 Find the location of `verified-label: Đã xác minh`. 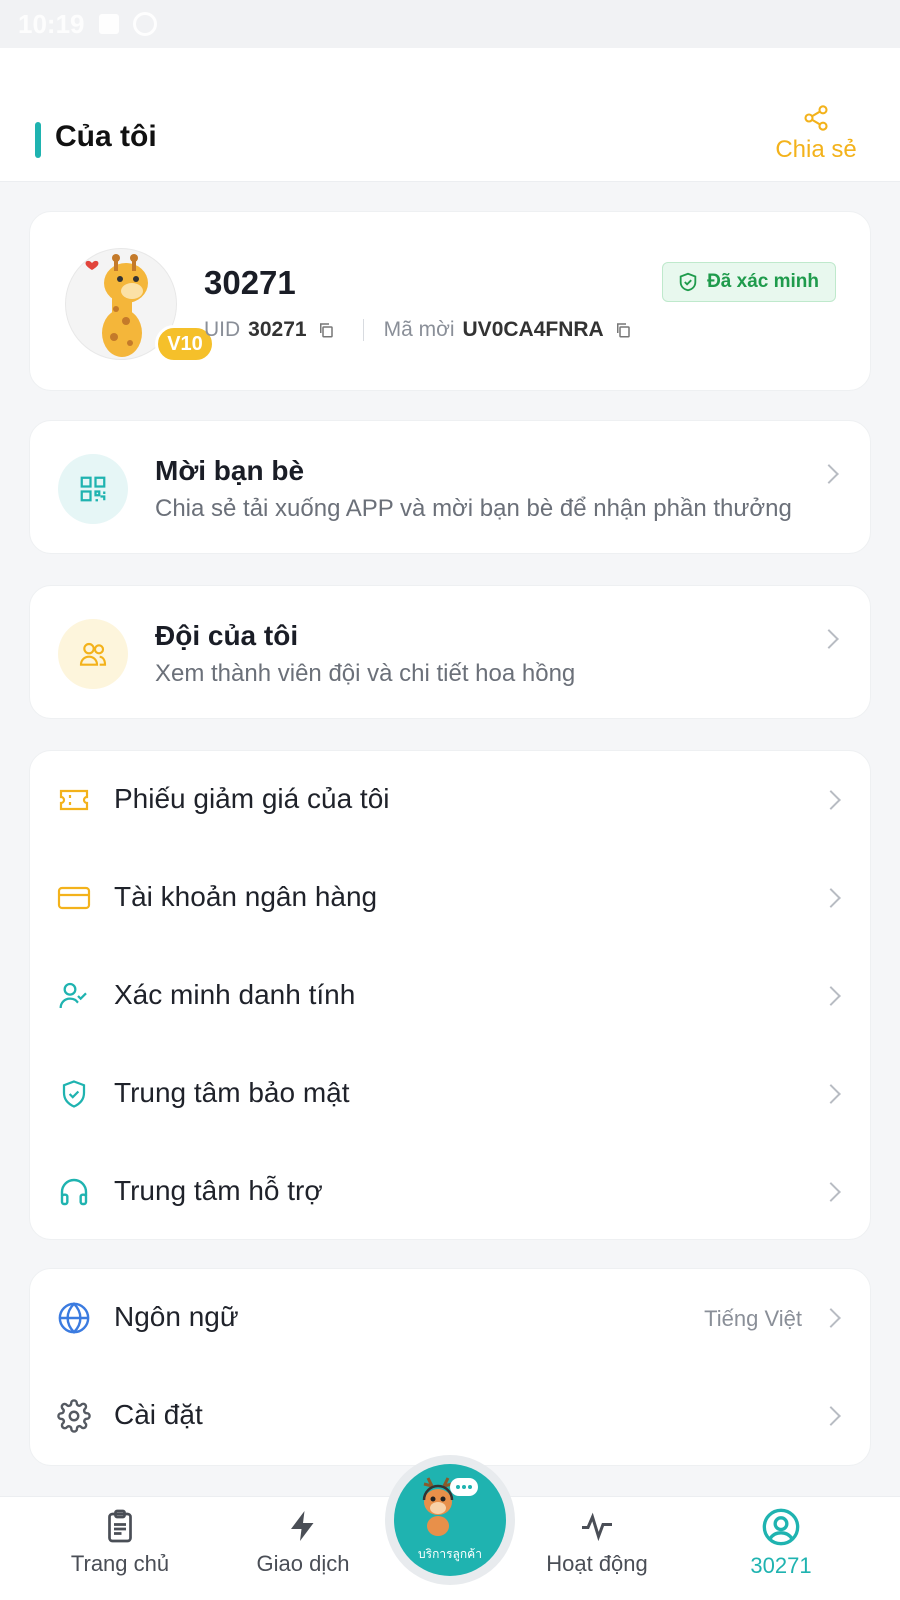

verified-label: Đã xác minh is located at coordinates (763, 281).